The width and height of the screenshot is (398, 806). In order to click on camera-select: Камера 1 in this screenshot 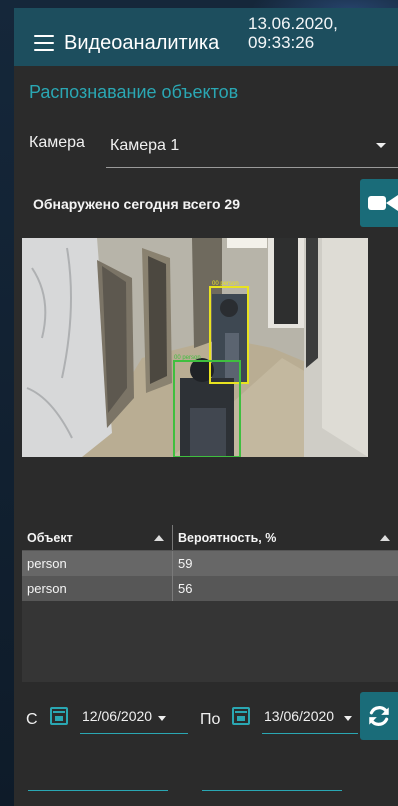, I will do `click(252, 151)`.